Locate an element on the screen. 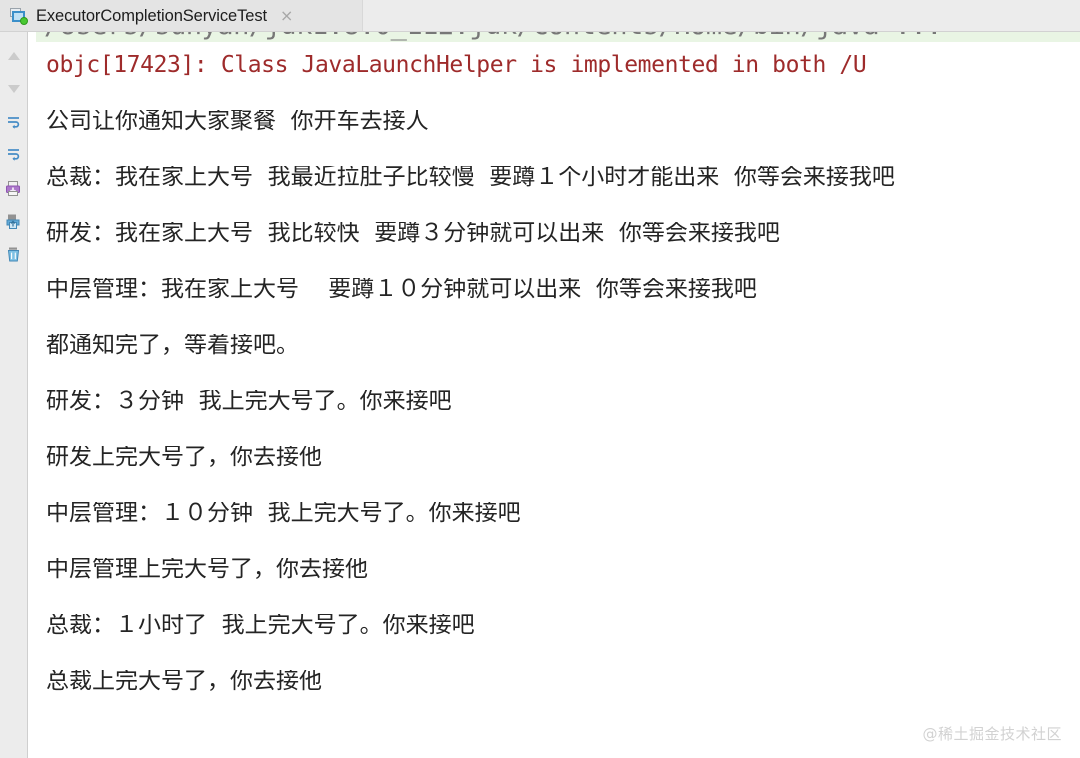 The height and width of the screenshot is (758, 1080). clear-all-button is located at coordinates (14, 254).